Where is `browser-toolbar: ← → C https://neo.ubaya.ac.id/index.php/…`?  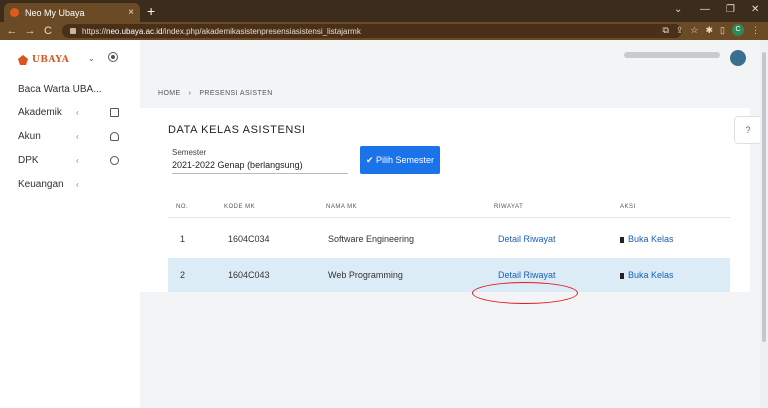
browser-toolbar: ← → C https://neo.ubaya.ac.id/index.php/… is located at coordinates (384, 31).